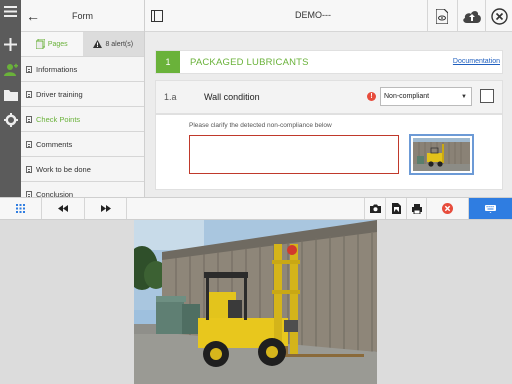 This screenshot has height=384, width=512. I want to click on camera-button, so click(375, 208).